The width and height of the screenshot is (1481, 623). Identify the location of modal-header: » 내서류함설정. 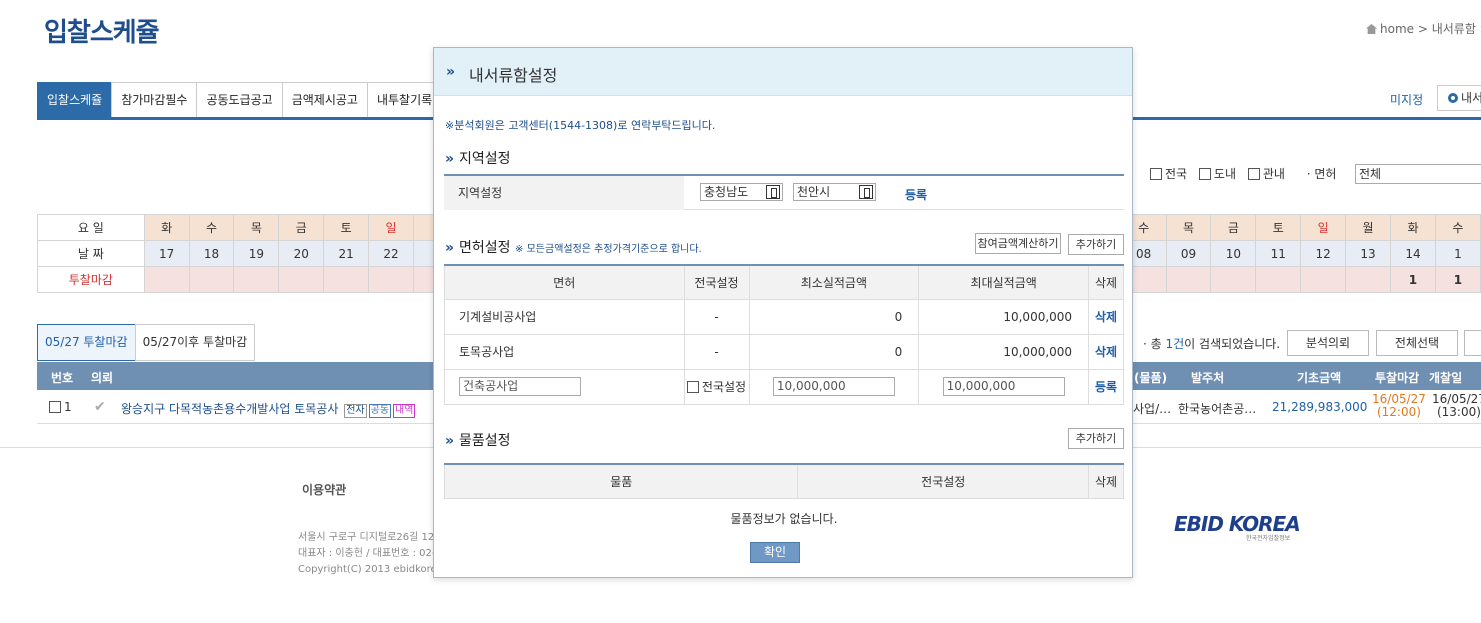
(783, 72).